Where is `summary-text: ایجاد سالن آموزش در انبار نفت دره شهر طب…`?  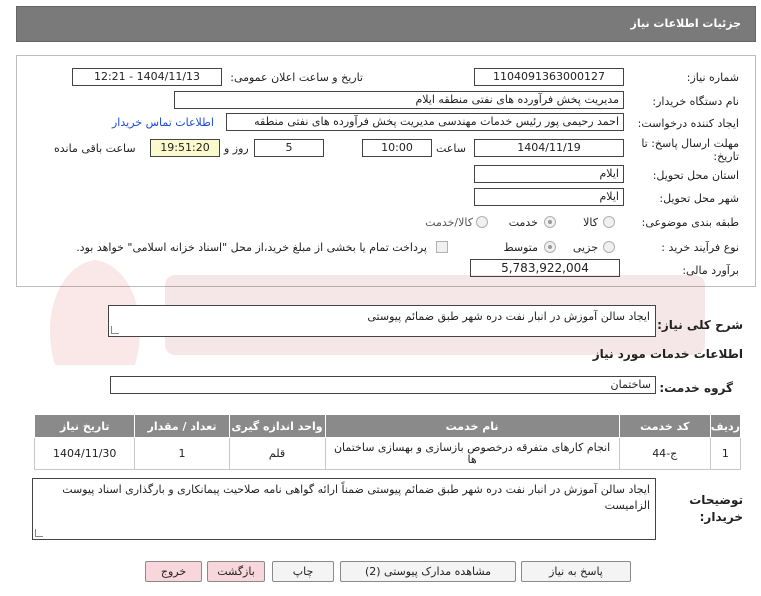
summary-text: ایجاد سالن آموزش در انبار نفت دره شهر طب… is located at coordinates (508, 316).